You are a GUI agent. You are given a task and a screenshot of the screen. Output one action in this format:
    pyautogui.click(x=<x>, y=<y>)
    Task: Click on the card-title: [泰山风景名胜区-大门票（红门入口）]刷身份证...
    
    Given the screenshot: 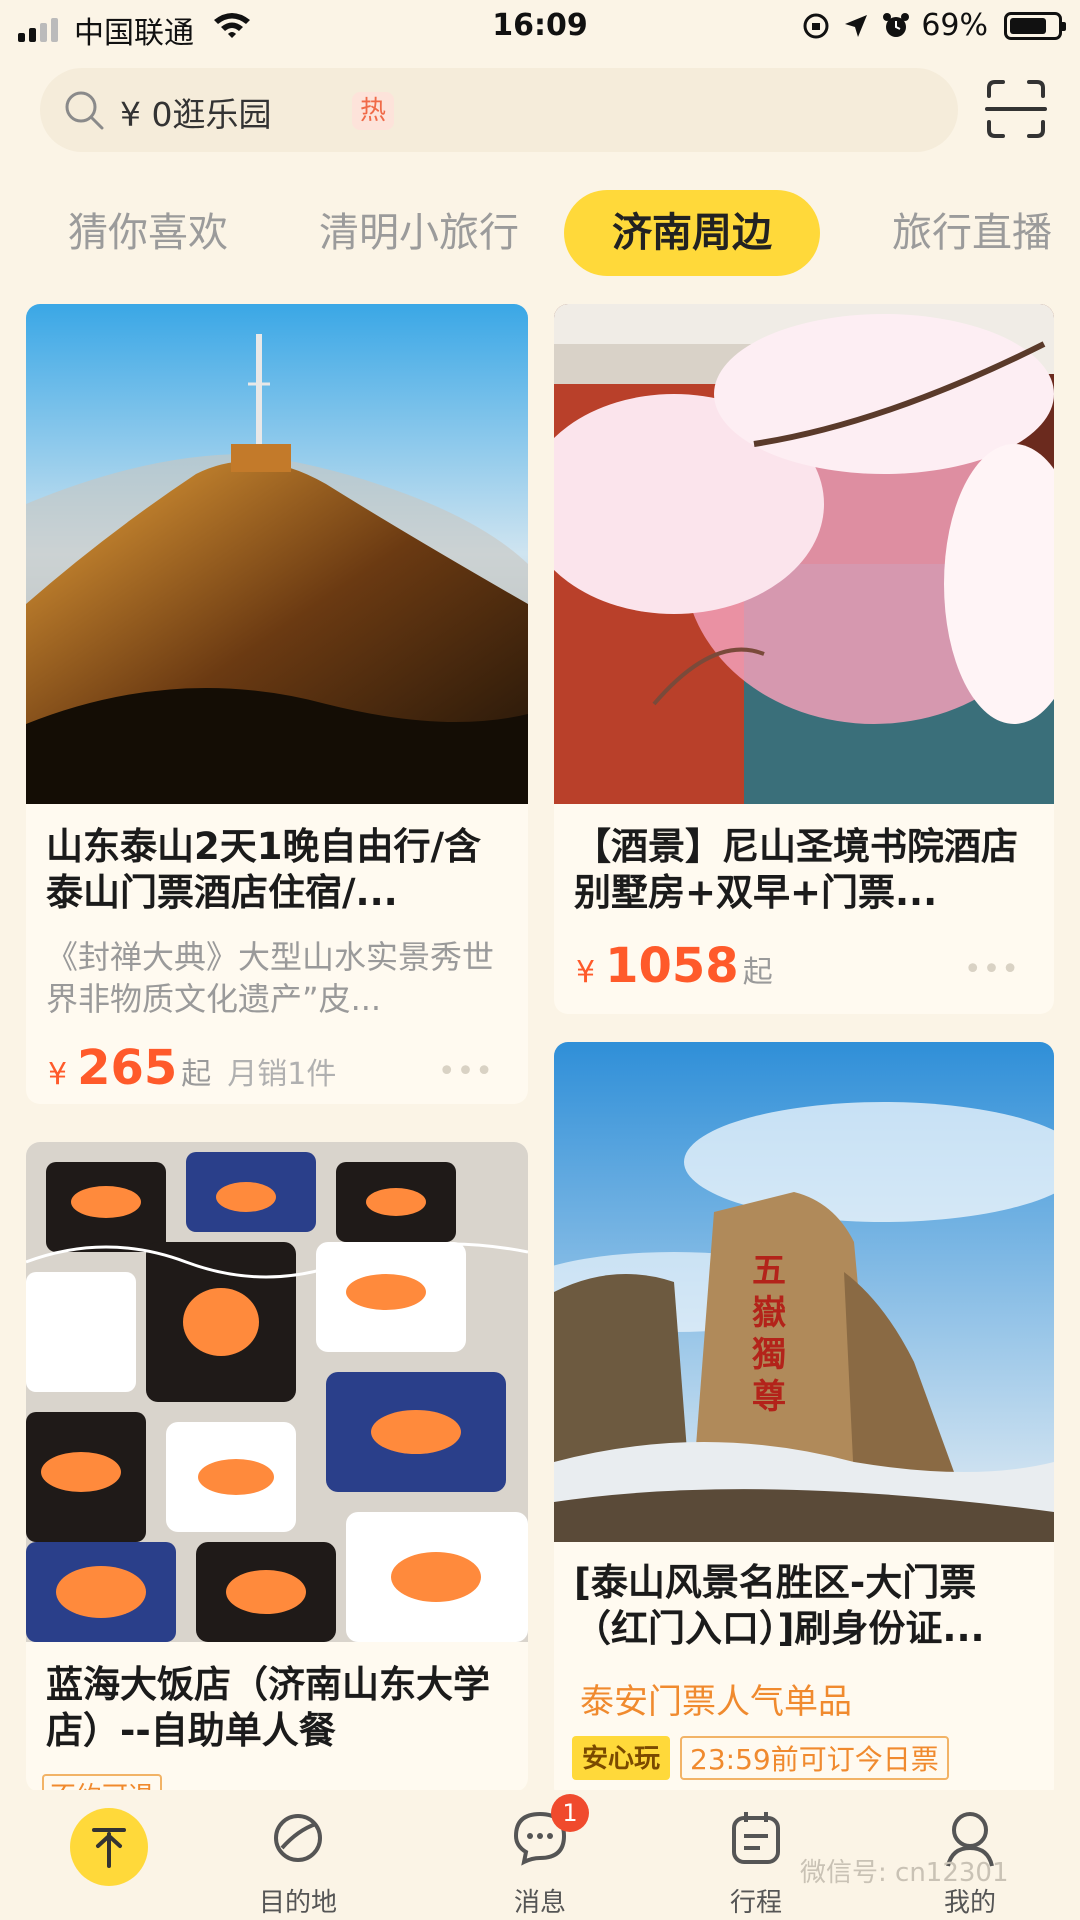 What is the action you would take?
    pyautogui.click(x=779, y=1605)
    